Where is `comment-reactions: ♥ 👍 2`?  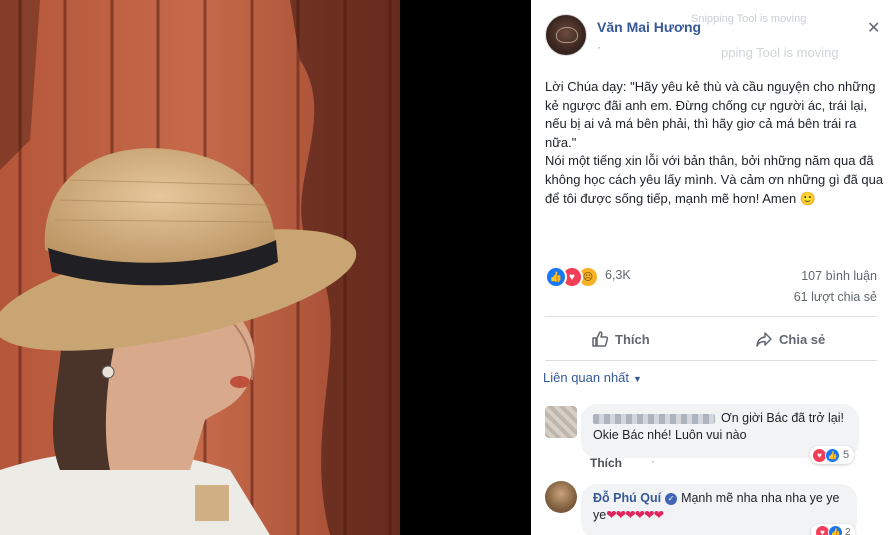 comment-reactions: ♥ 👍 2 is located at coordinates (833, 529).